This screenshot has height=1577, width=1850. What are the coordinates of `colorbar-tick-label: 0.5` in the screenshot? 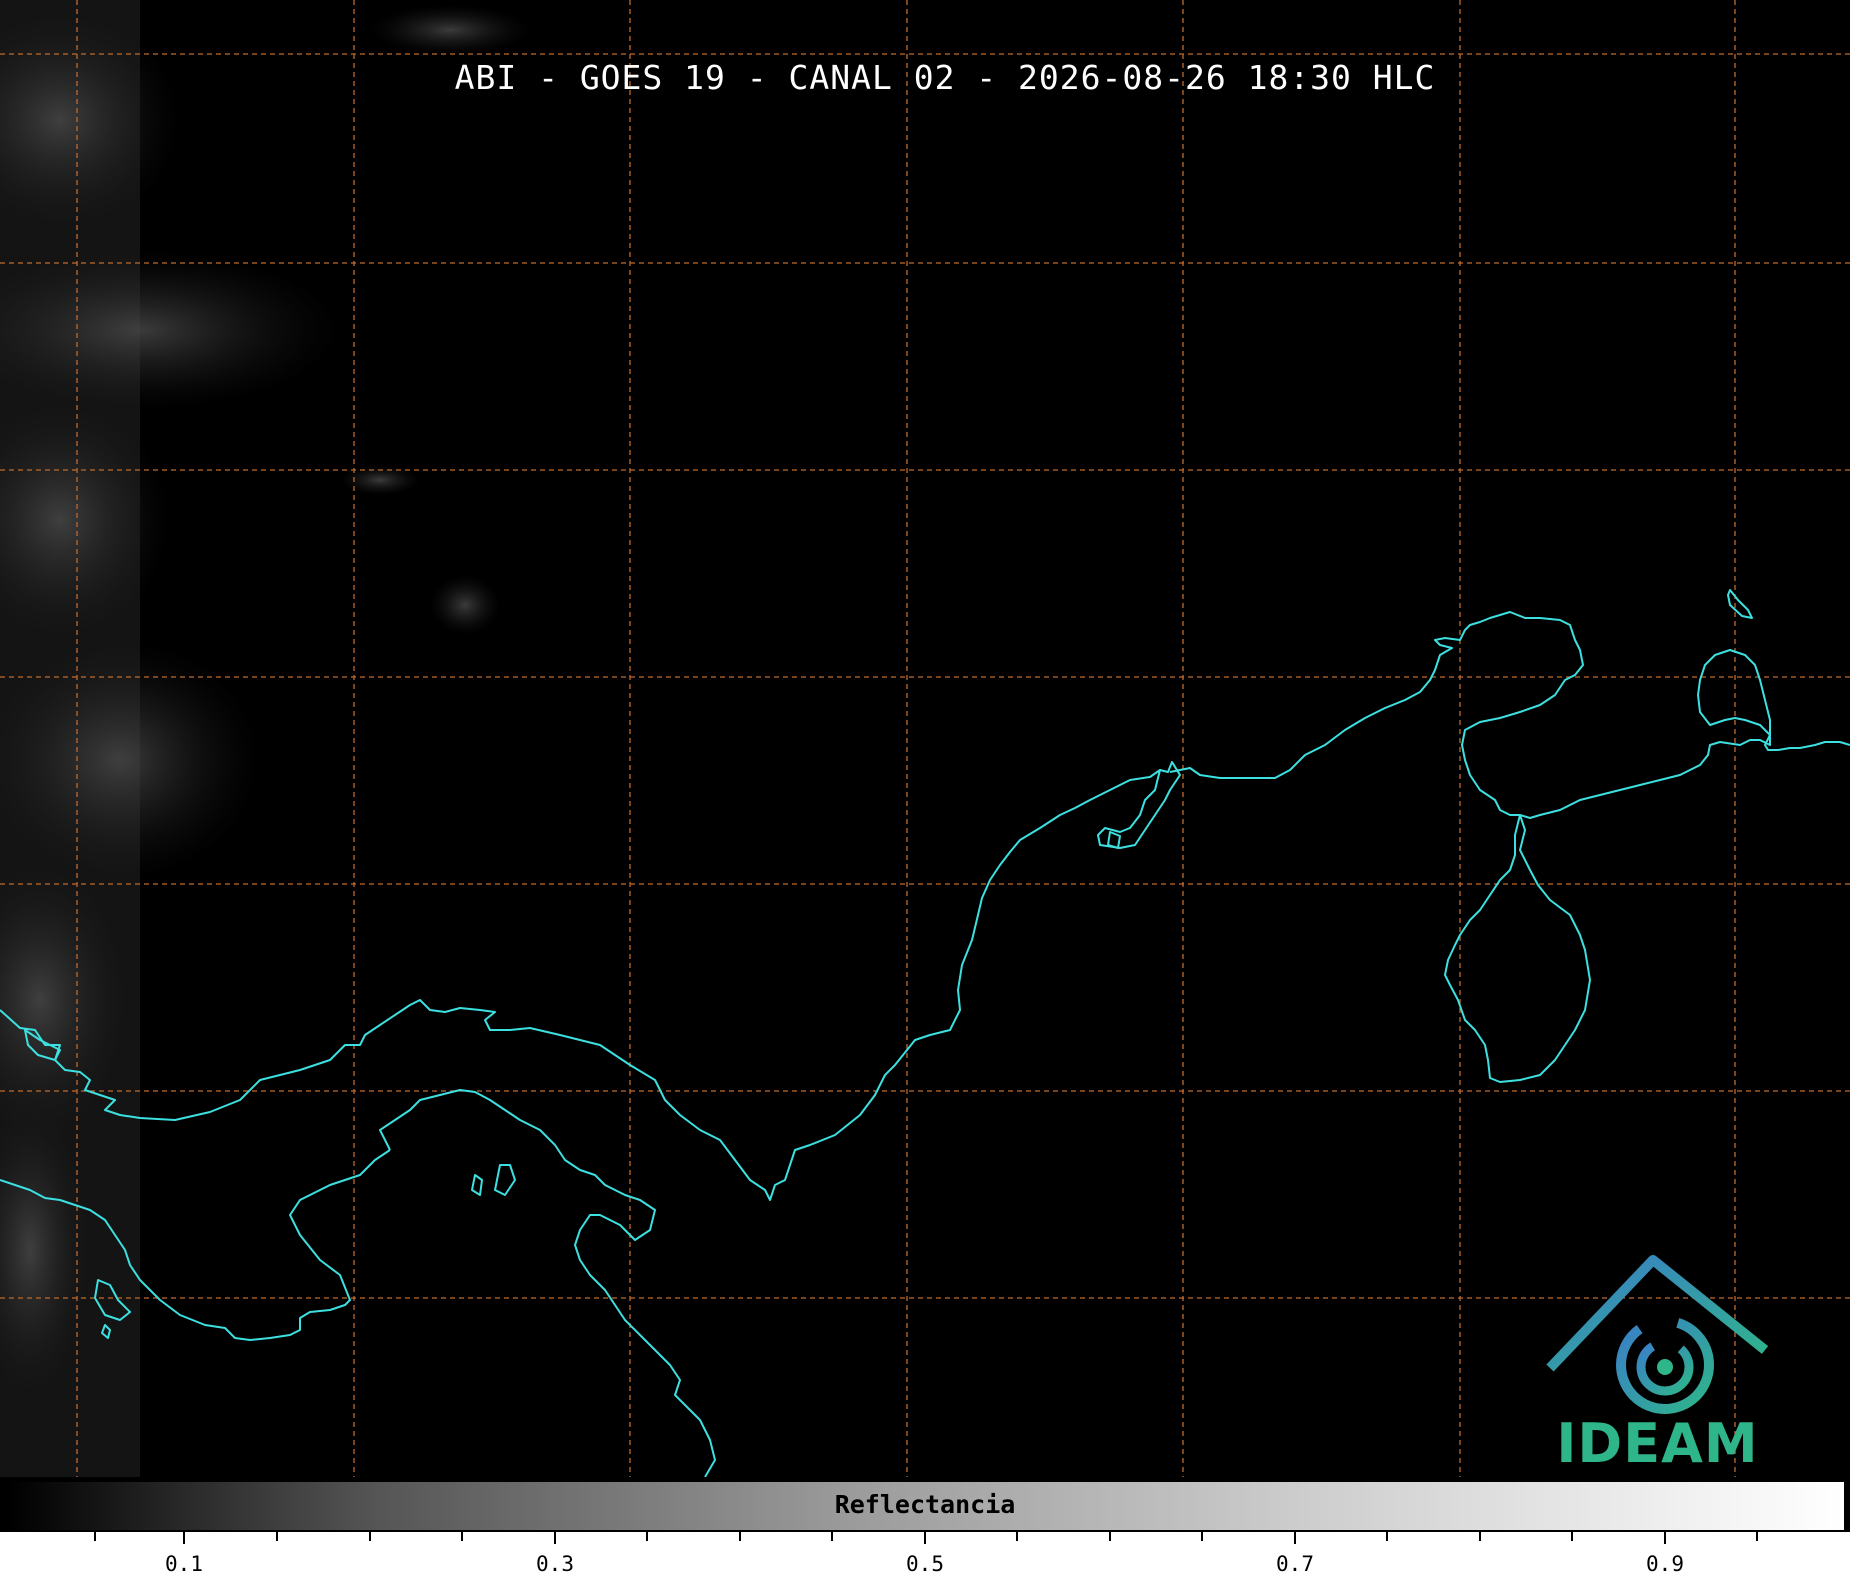 It's located at (925, 1564).